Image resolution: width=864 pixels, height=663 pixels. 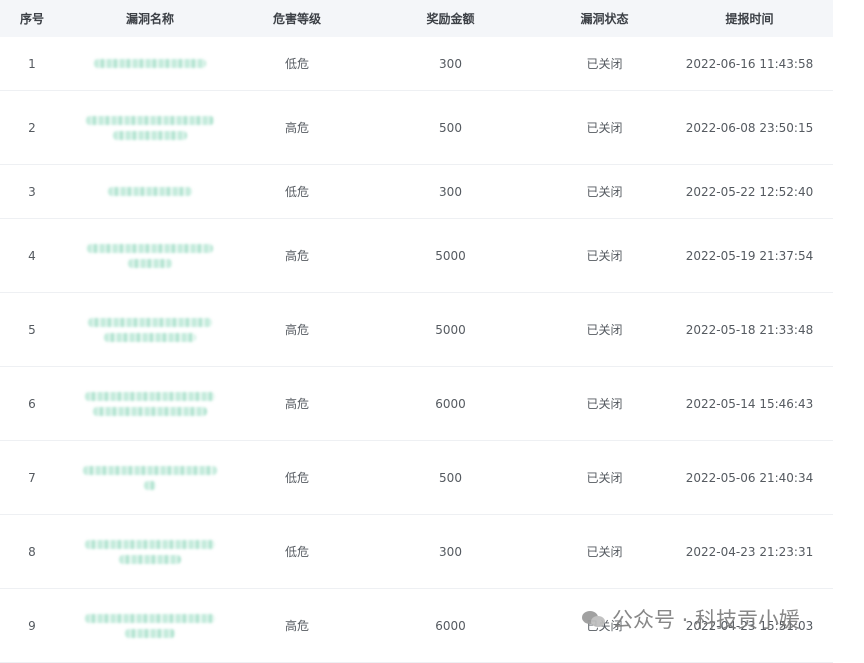 I want to click on watermark-text: 公众号 · 科技贡小媛, so click(x=706, y=620).